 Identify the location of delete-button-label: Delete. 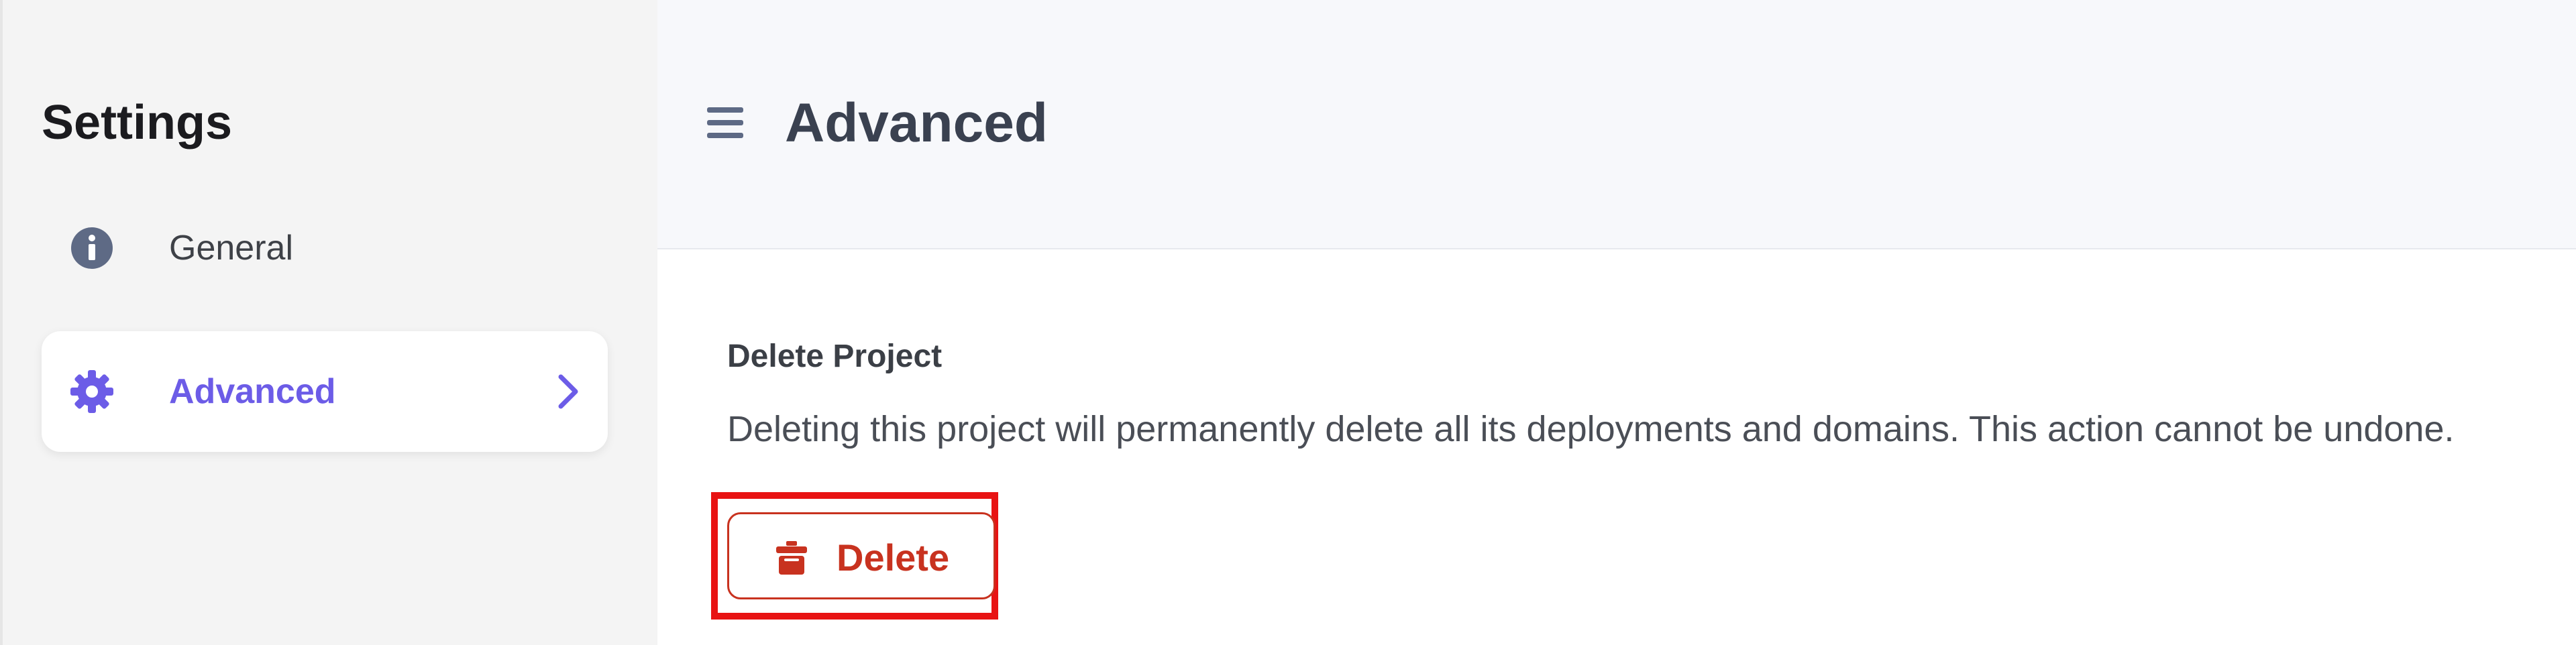
(893, 557).